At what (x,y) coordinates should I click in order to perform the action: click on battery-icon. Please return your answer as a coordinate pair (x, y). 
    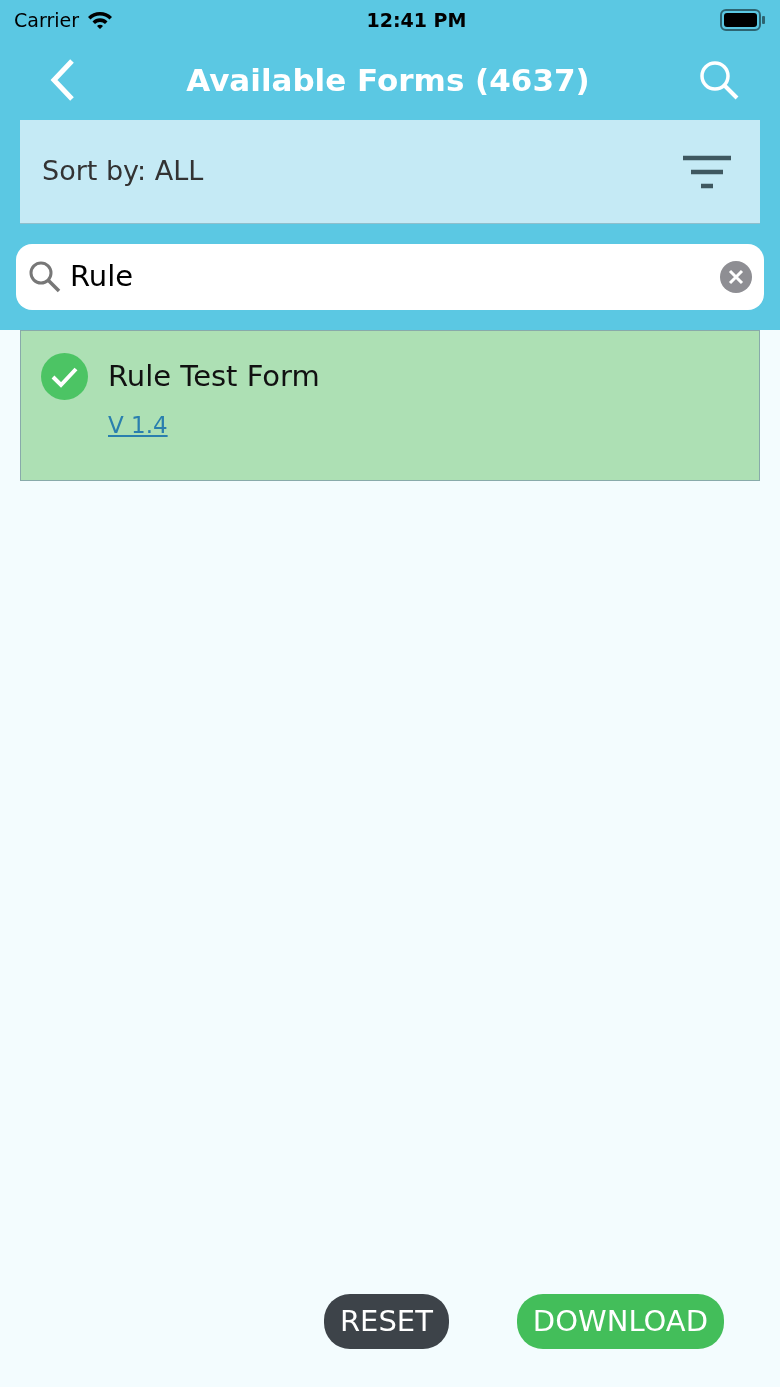
    Looking at the image, I should click on (743, 20).